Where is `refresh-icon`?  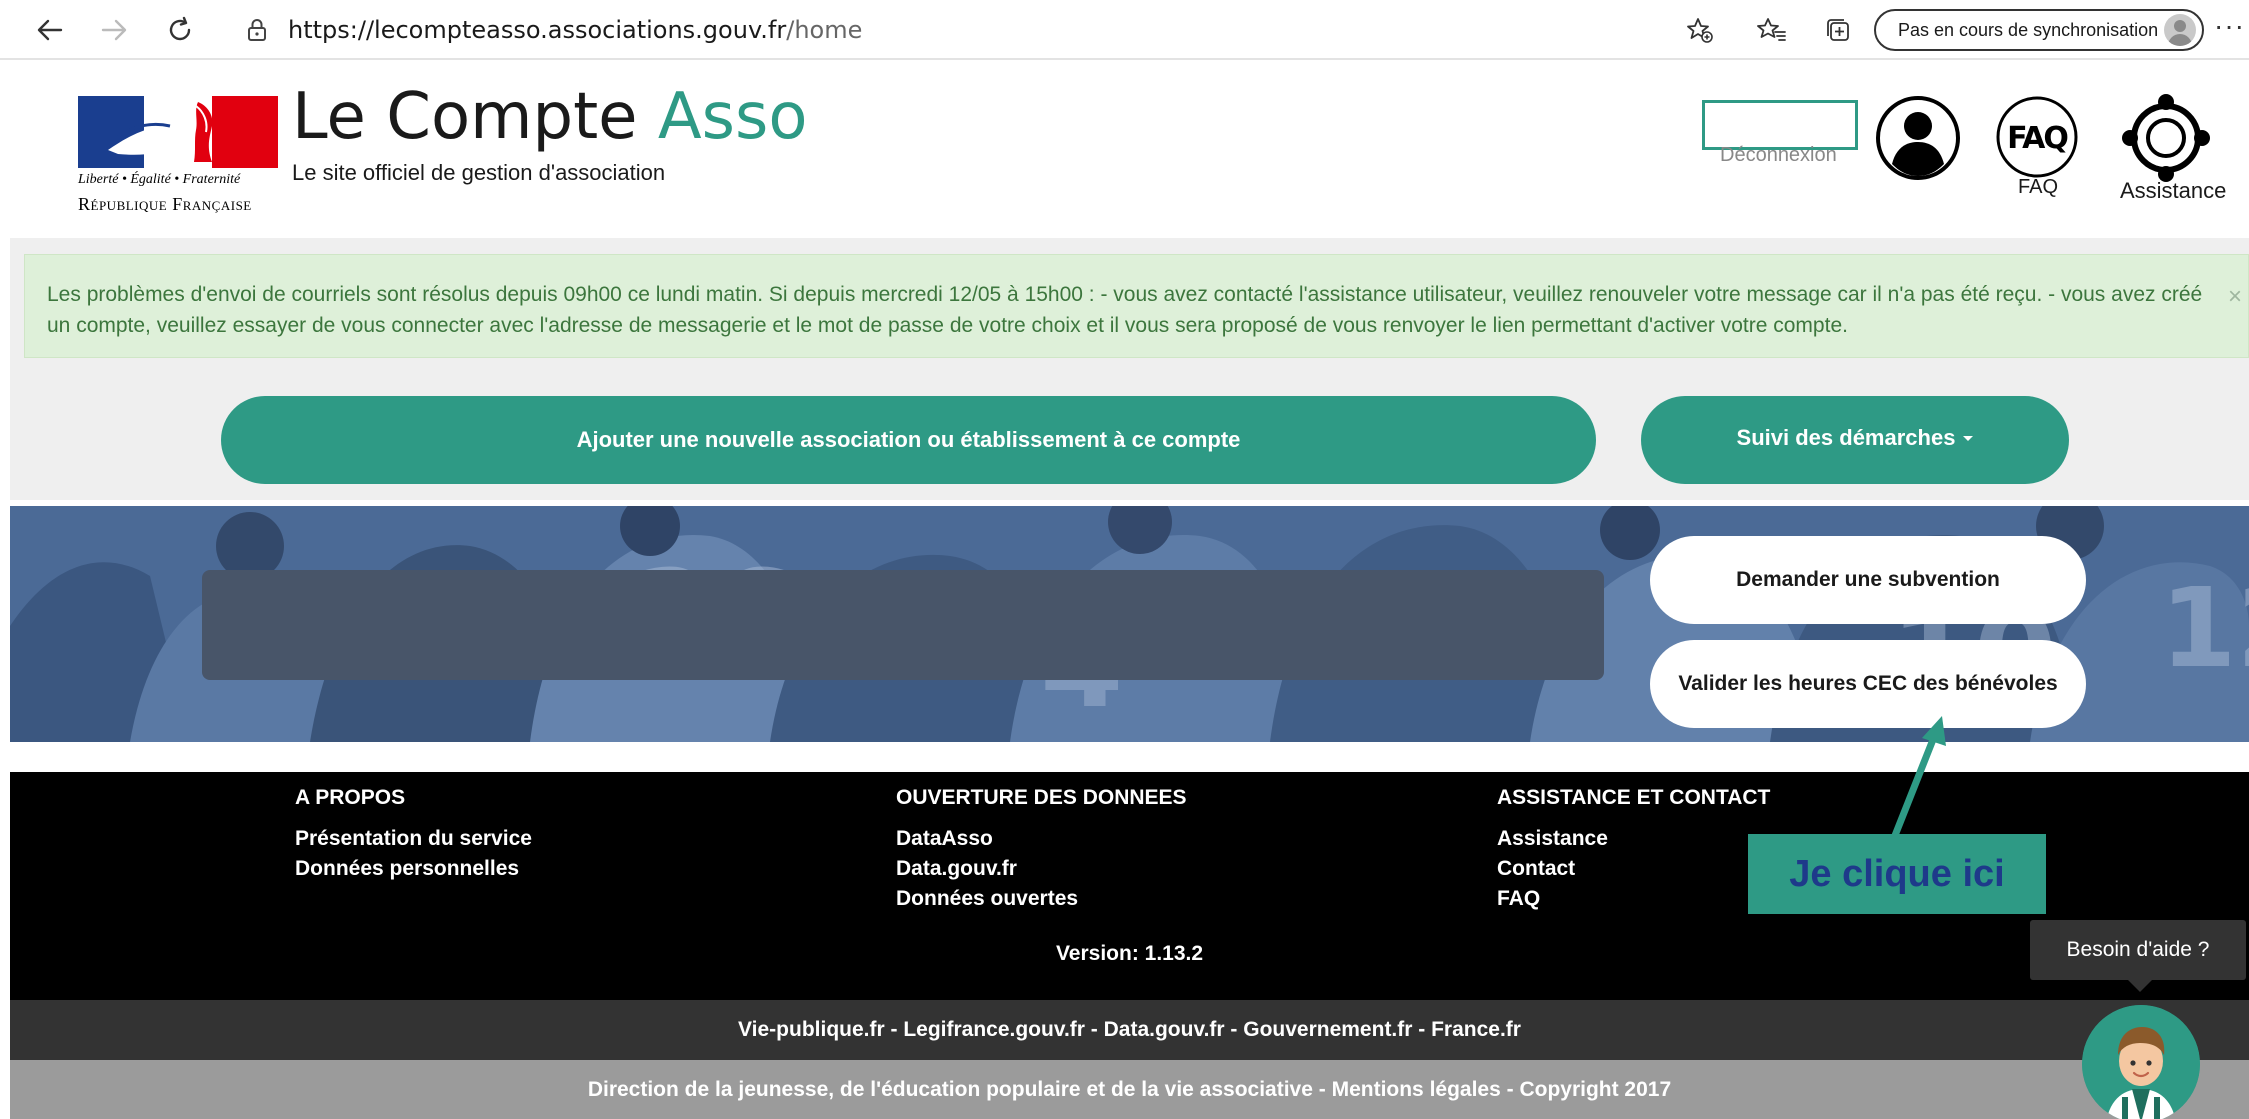 refresh-icon is located at coordinates (180, 30).